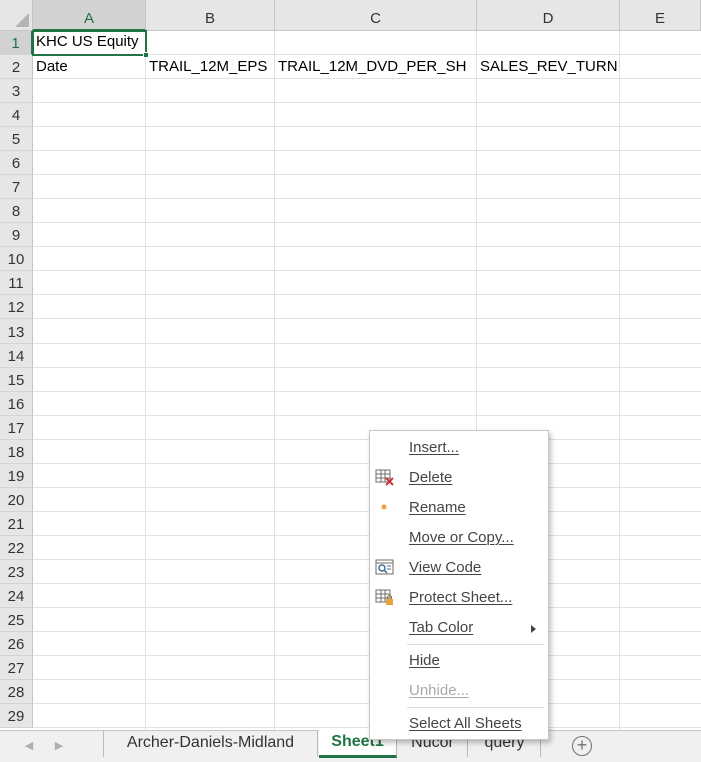  Describe the element at coordinates (459, 509) in the screenshot. I see `menu-item-rename: Rename` at that location.